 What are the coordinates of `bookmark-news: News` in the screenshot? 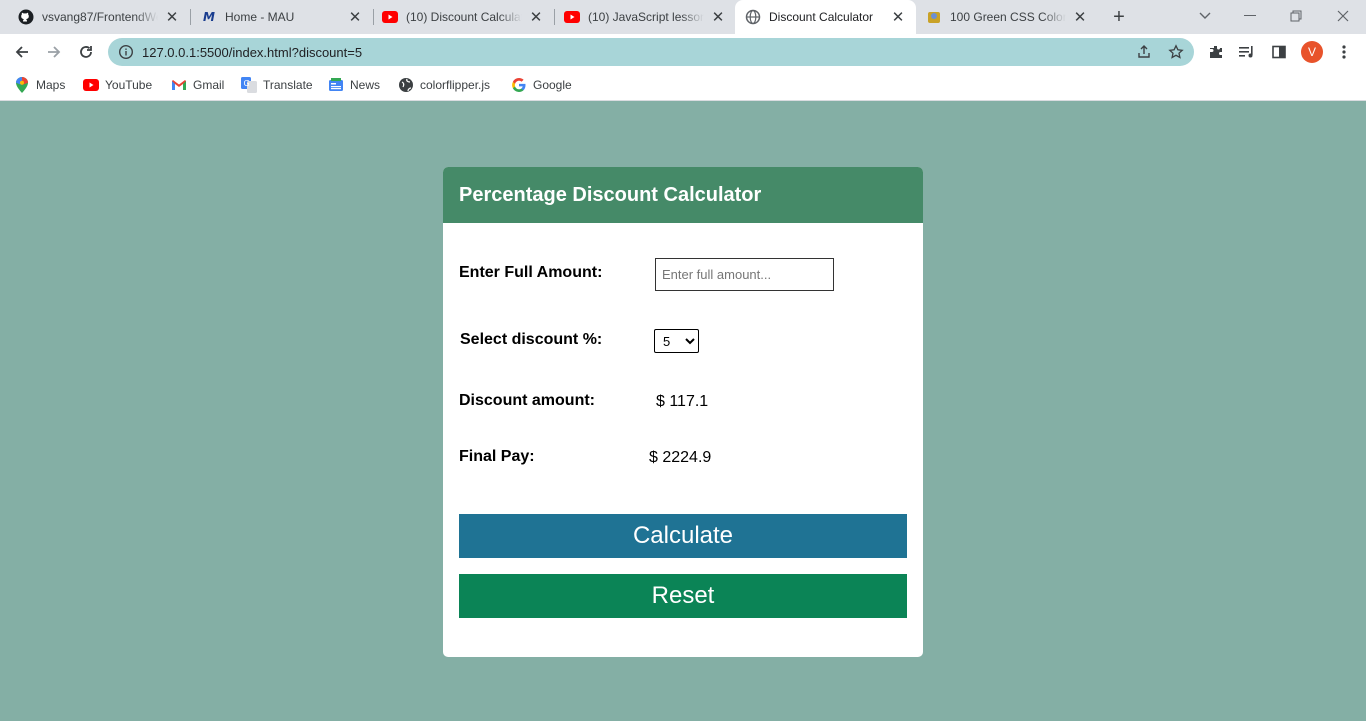 It's located at (354, 85).